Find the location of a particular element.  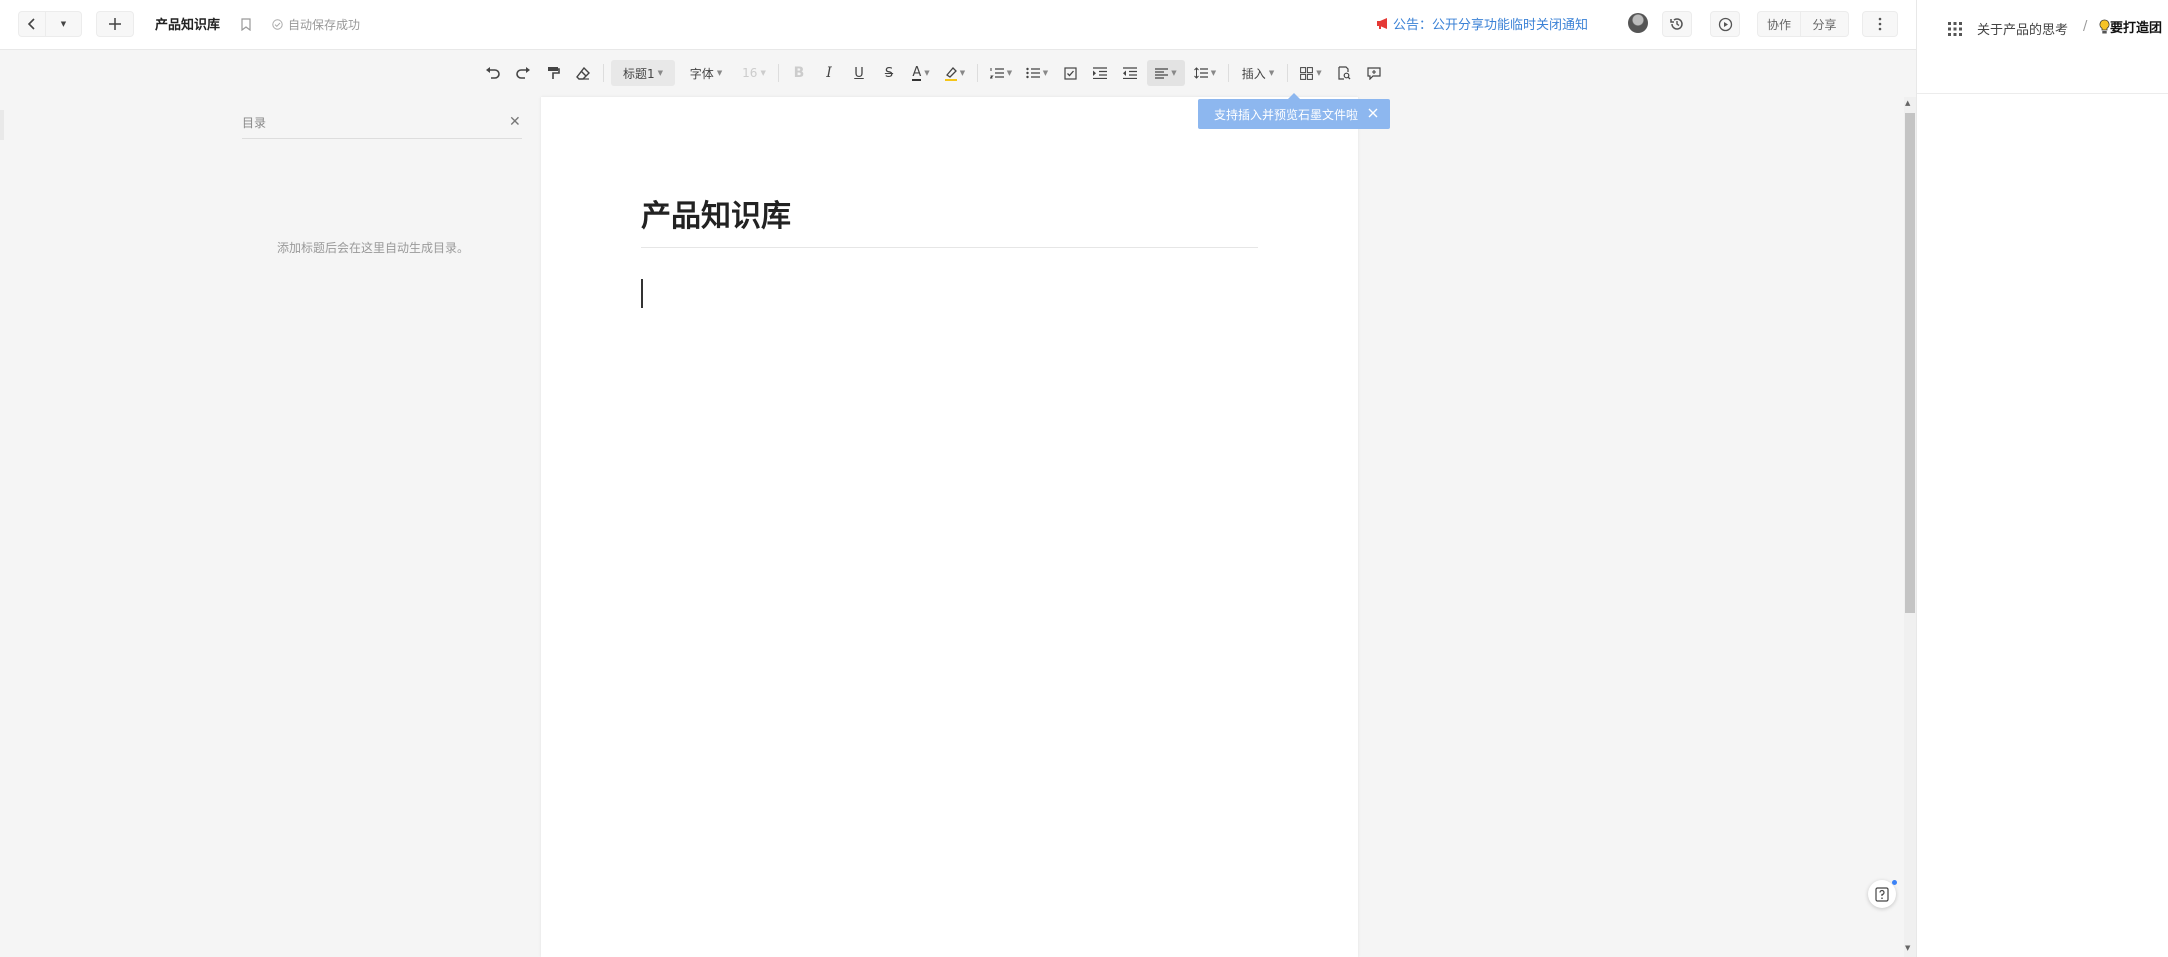

format-painter-button is located at coordinates (553, 73).